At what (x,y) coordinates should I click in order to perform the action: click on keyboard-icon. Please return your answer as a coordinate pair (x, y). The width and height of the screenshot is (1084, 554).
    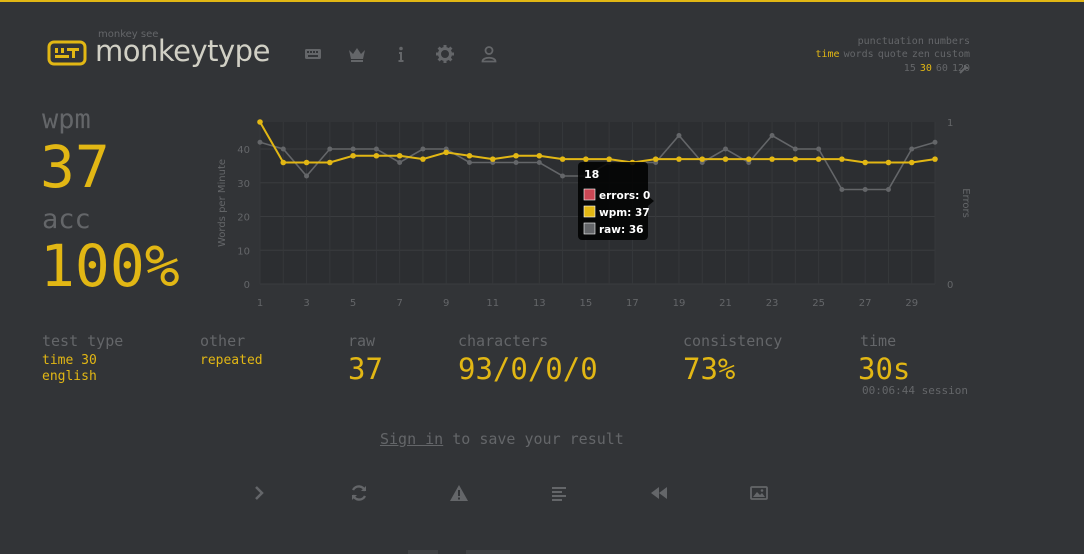
    Looking at the image, I should click on (313, 54).